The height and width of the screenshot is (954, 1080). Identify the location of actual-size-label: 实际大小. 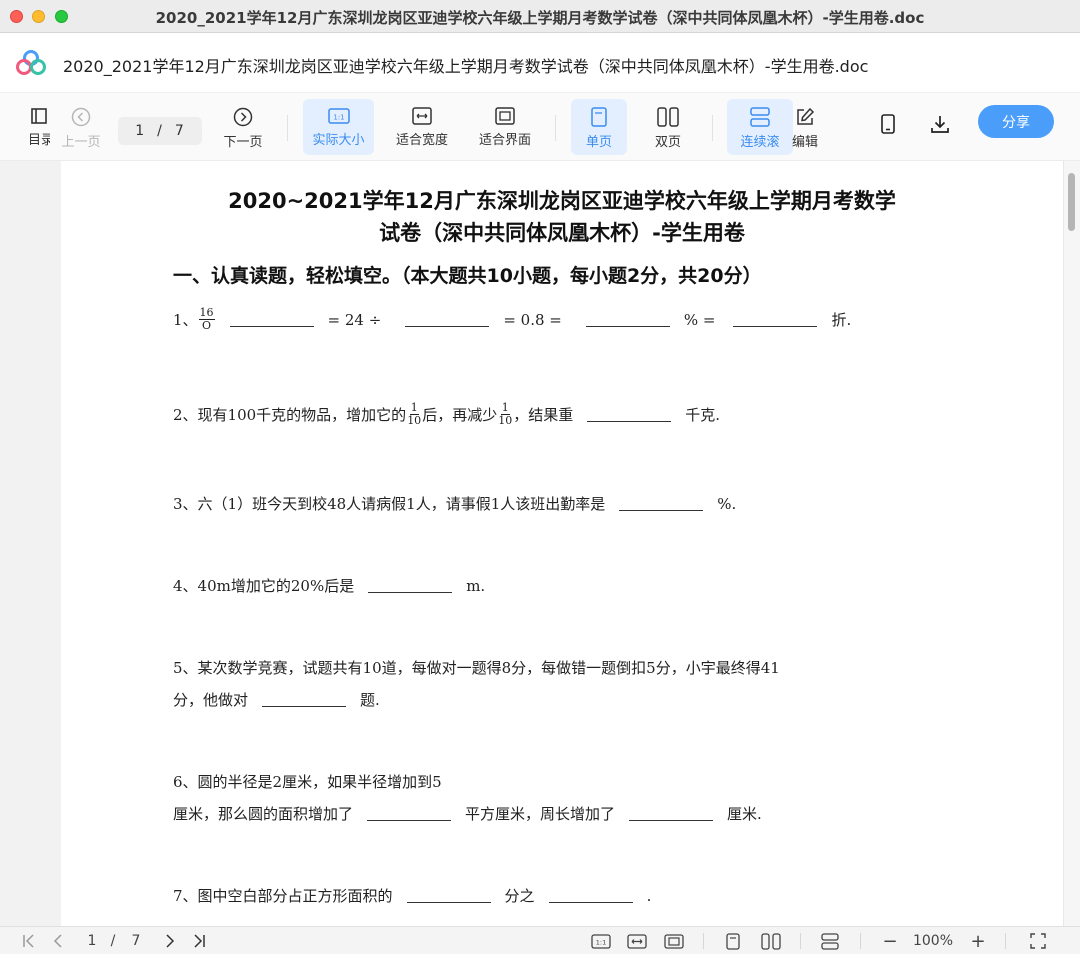
(338, 140).